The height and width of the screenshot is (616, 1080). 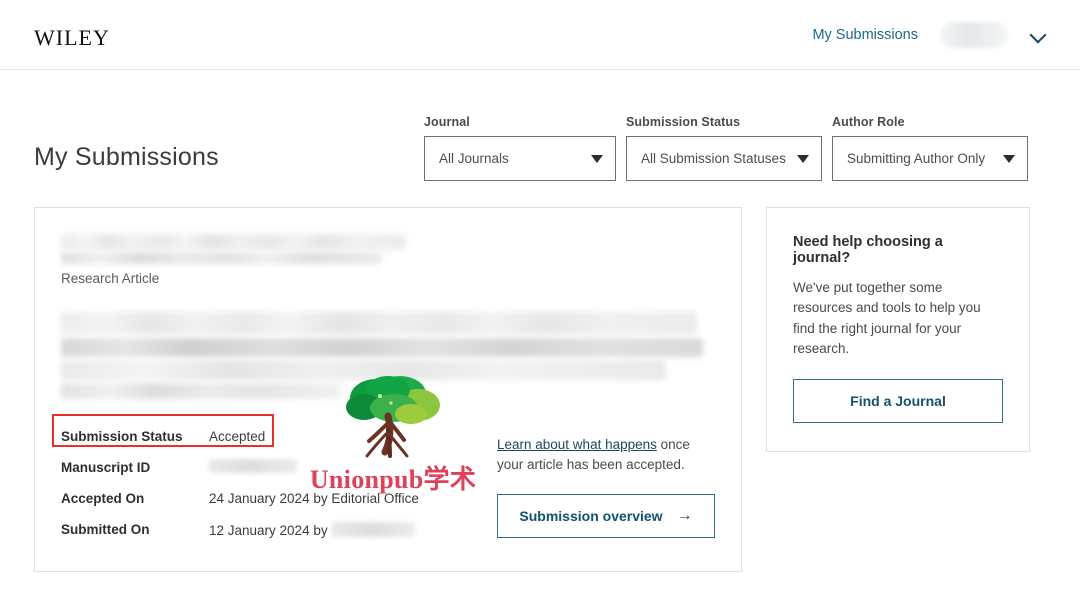 What do you see at coordinates (268, 530) in the screenshot?
I see `submitted-on-value: 12 January 2024 by` at bounding box center [268, 530].